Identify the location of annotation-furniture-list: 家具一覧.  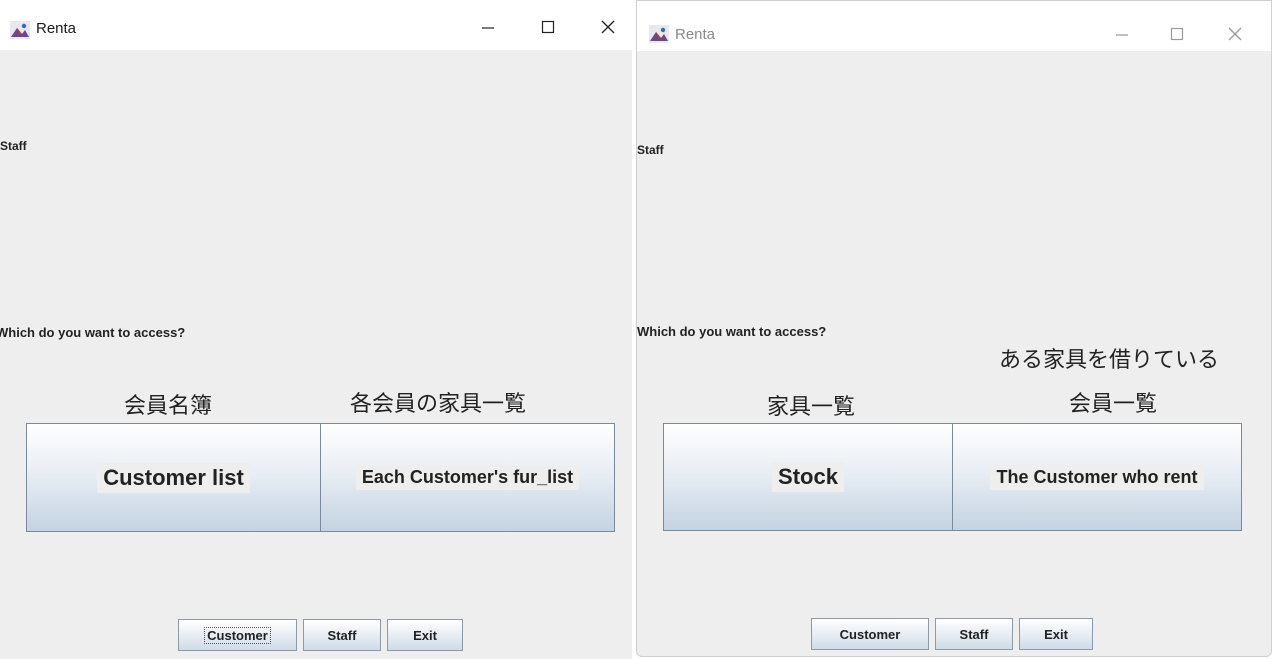
(811, 407).